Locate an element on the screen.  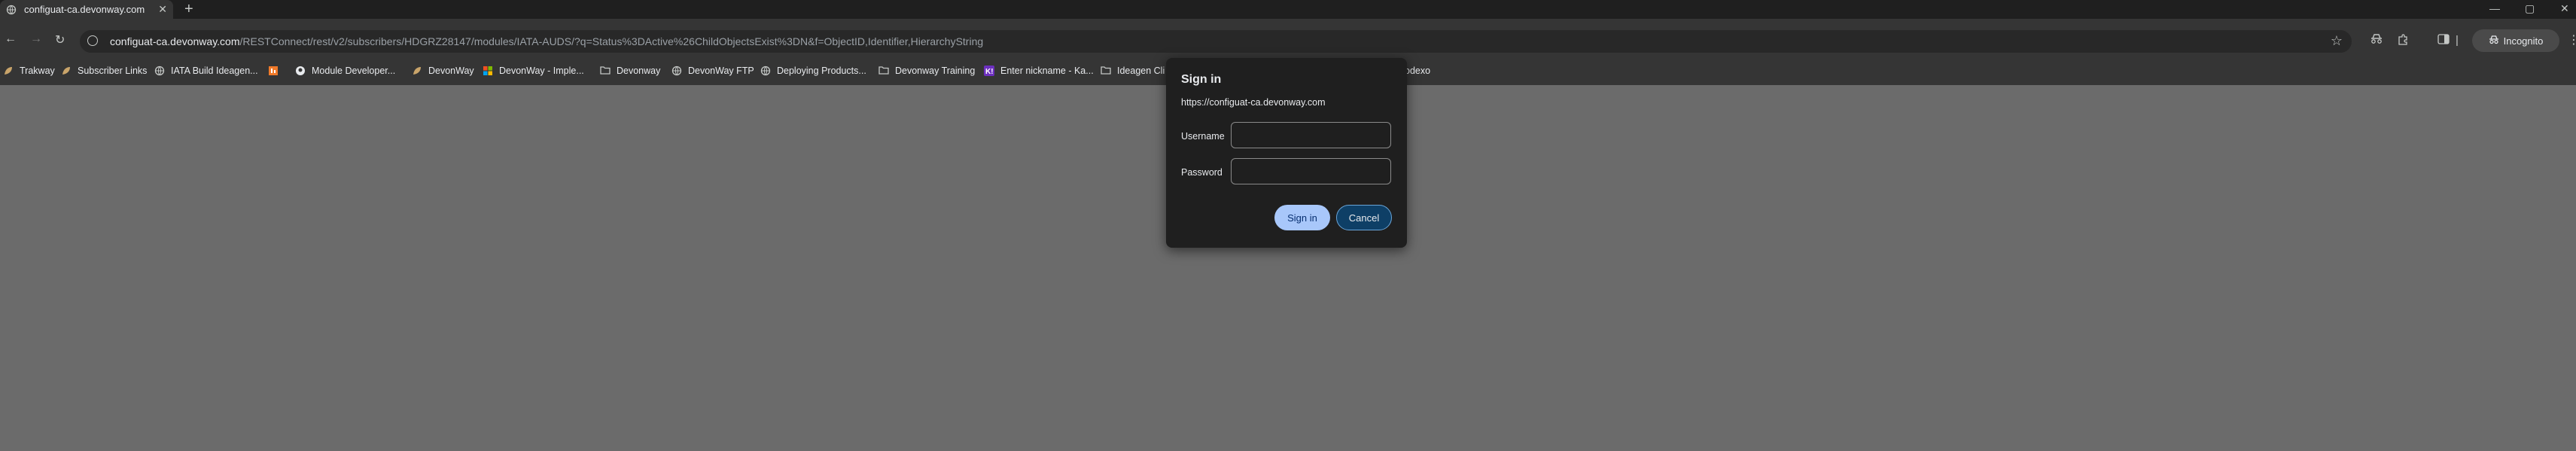
active-tab: configuat-ca.devonway.com/RE ✕ is located at coordinates (87, 9).